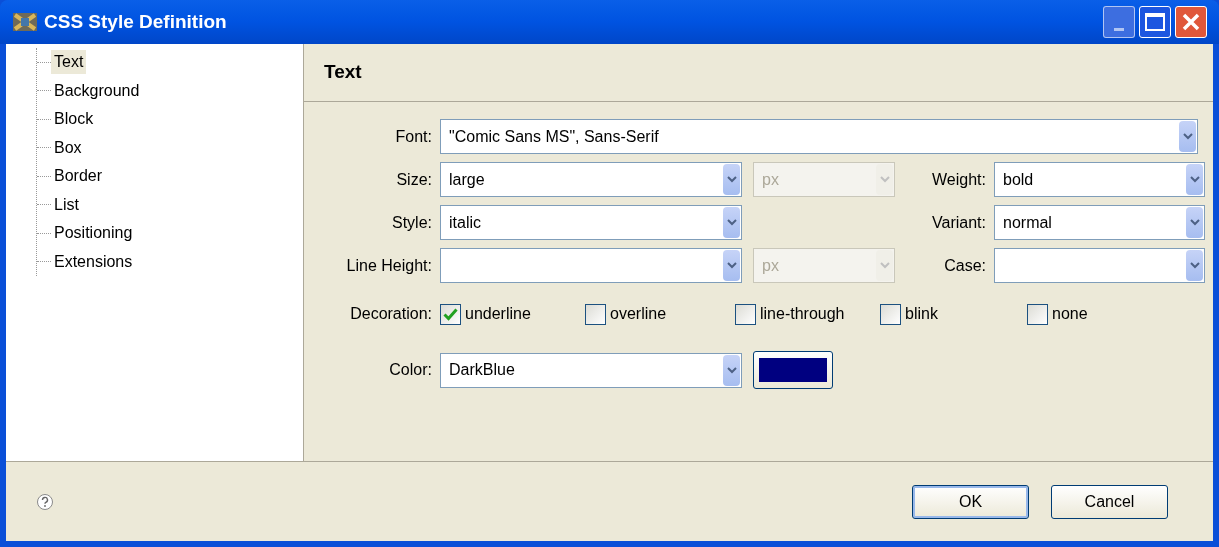  I want to click on close-button, so click(1191, 22).